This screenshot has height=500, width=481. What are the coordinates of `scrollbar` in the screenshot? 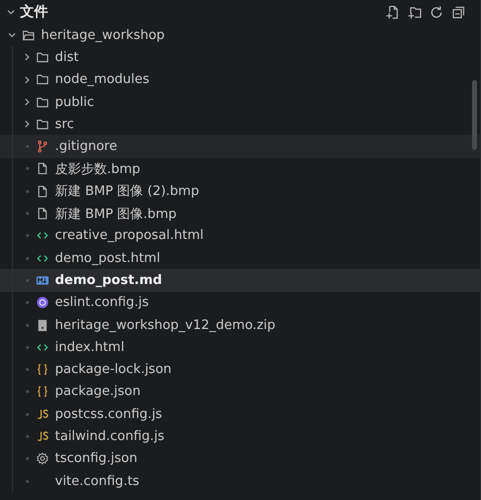 It's located at (474, 115).